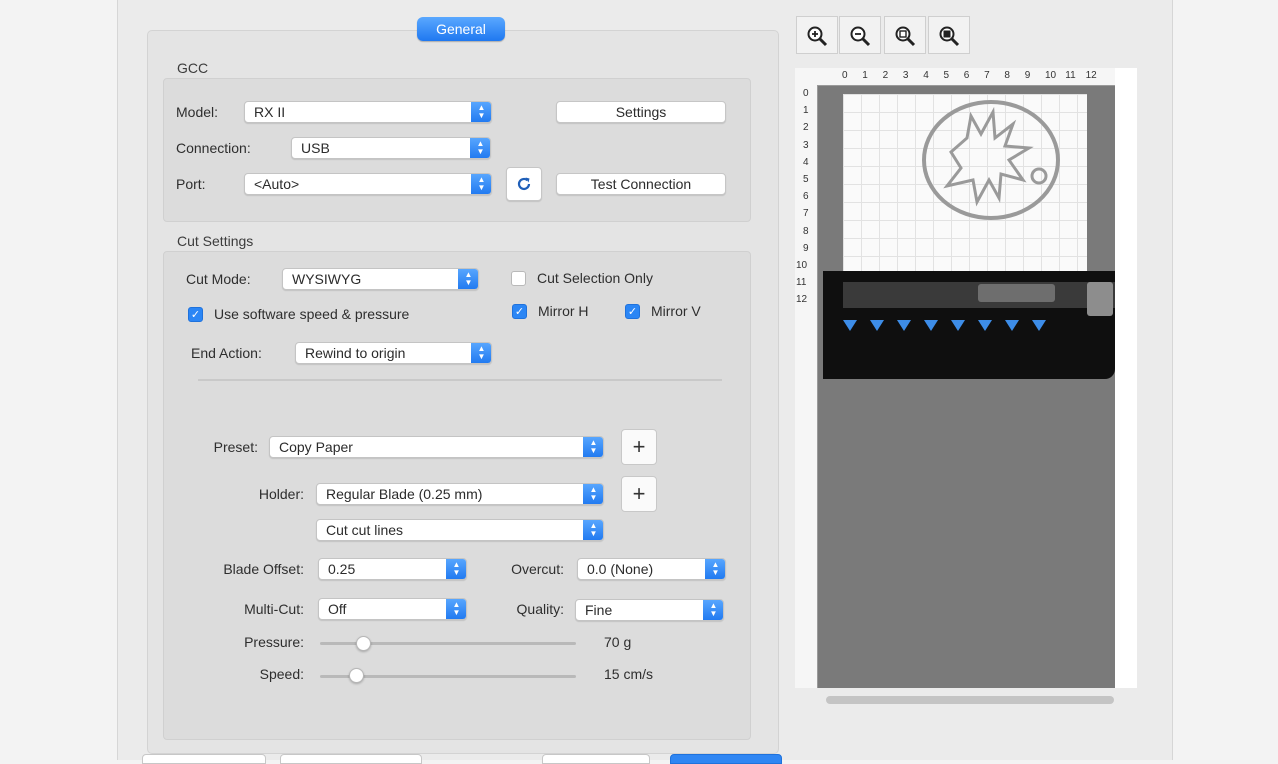  Describe the element at coordinates (436, 447) in the screenshot. I see `preset-select: Copy Paper ▲ ▼` at that location.